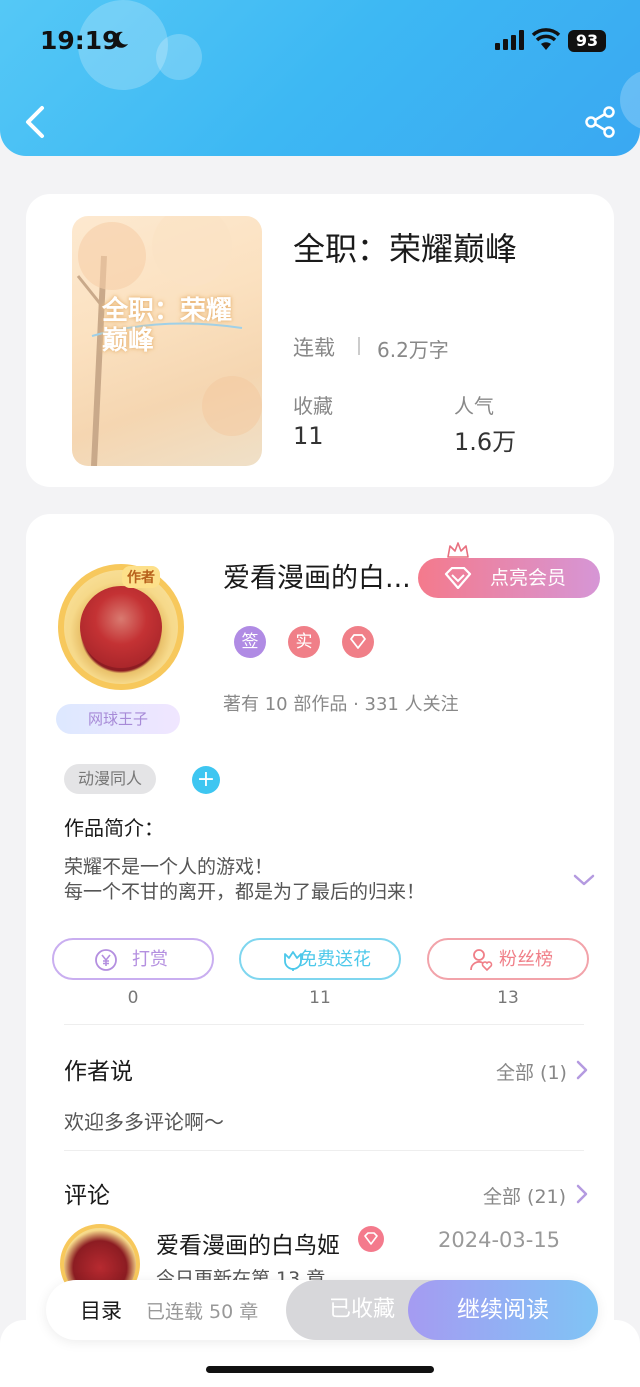  Describe the element at coordinates (509, 40) in the screenshot. I see `signal-icon` at that location.